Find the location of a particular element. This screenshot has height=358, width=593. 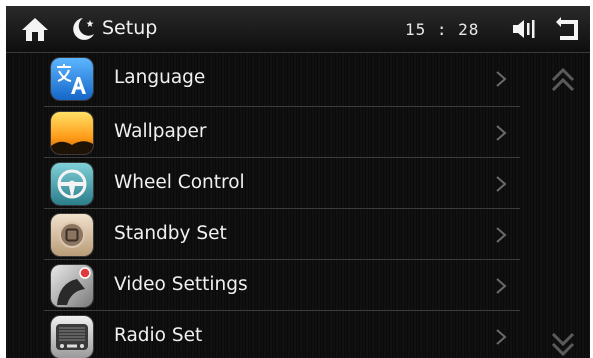

menu-item-label: Wheel Control is located at coordinates (179, 182).